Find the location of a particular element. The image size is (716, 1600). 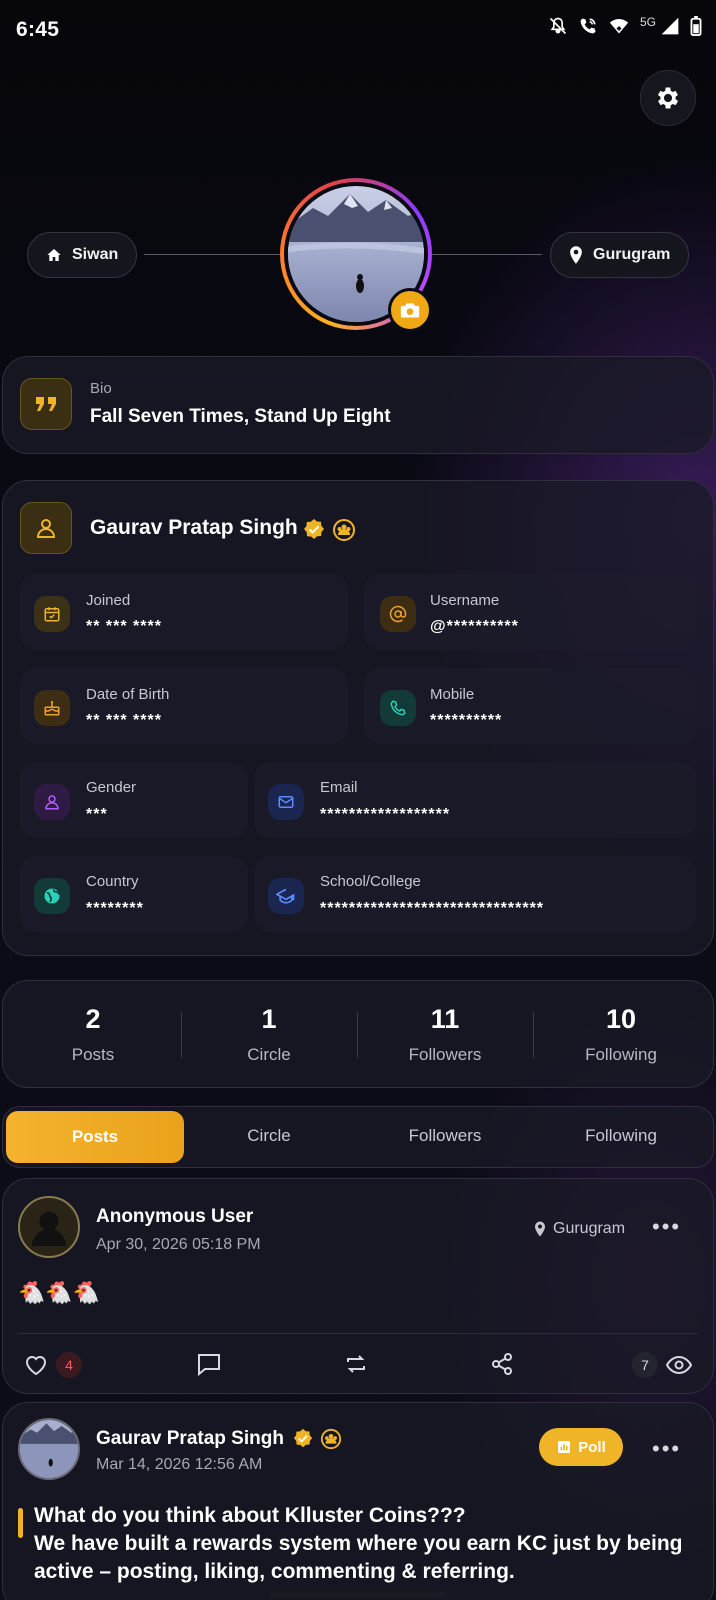

gender-label: Gender is located at coordinates (111, 787).